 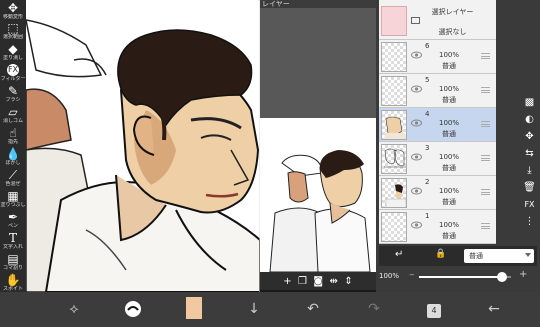 What do you see at coordinates (529, 154) in the screenshot?
I see `flip-icon: ⇆` at bounding box center [529, 154].